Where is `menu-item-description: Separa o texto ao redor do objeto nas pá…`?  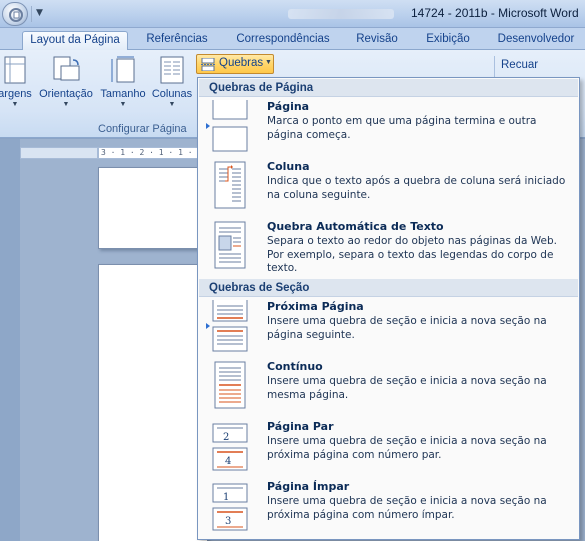 menu-item-description: Separa o texto ao redor do objeto nas pá… is located at coordinates (412, 254).